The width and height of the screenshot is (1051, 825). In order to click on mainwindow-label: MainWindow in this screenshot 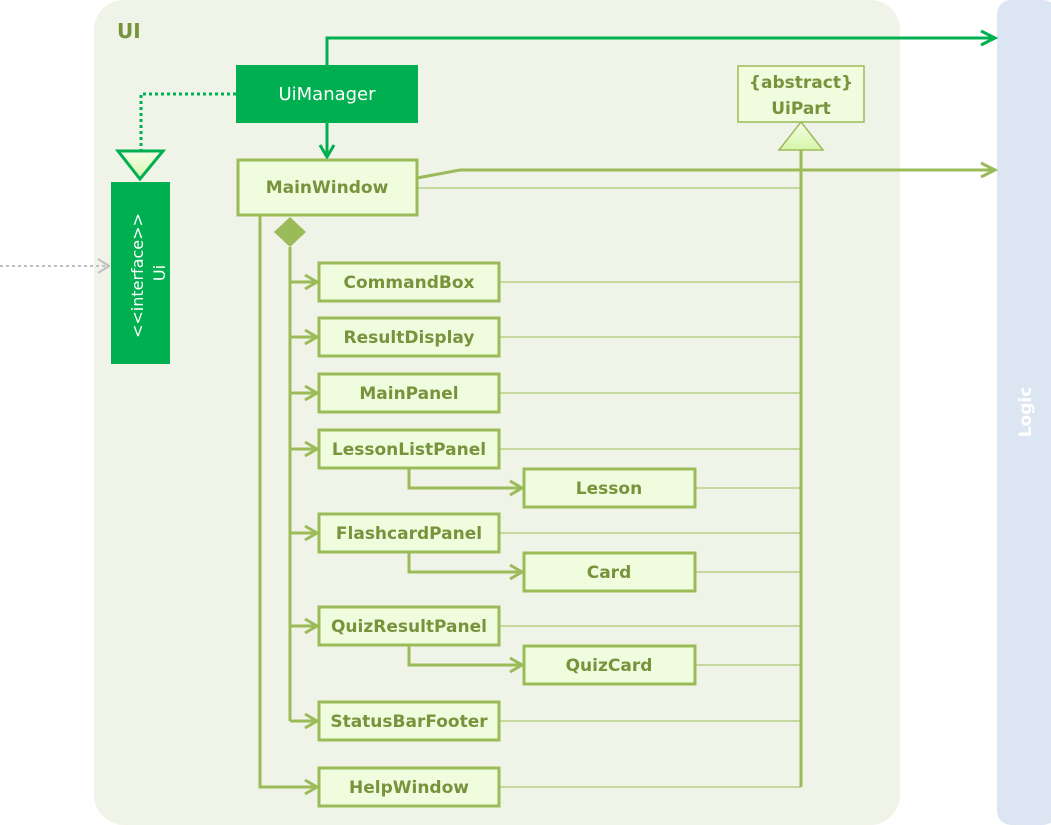, I will do `click(327, 188)`.